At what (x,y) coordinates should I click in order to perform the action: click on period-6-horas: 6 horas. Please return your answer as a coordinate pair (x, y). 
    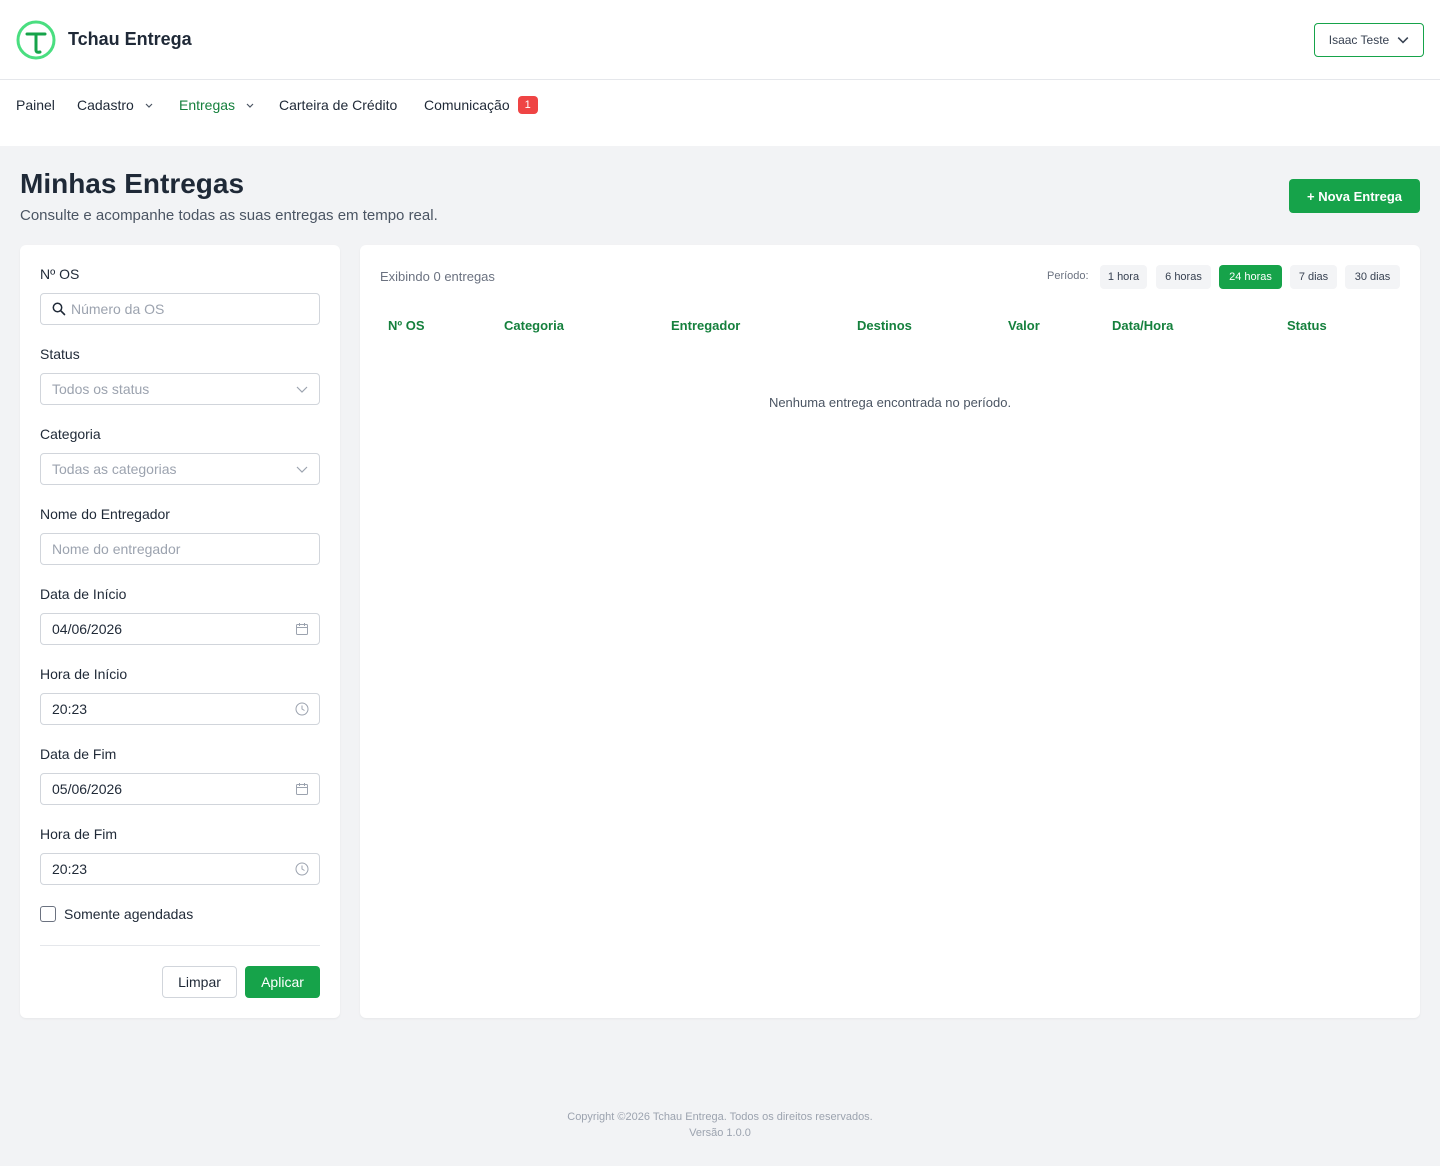
    Looking at the image, I should click on (1183, 277).